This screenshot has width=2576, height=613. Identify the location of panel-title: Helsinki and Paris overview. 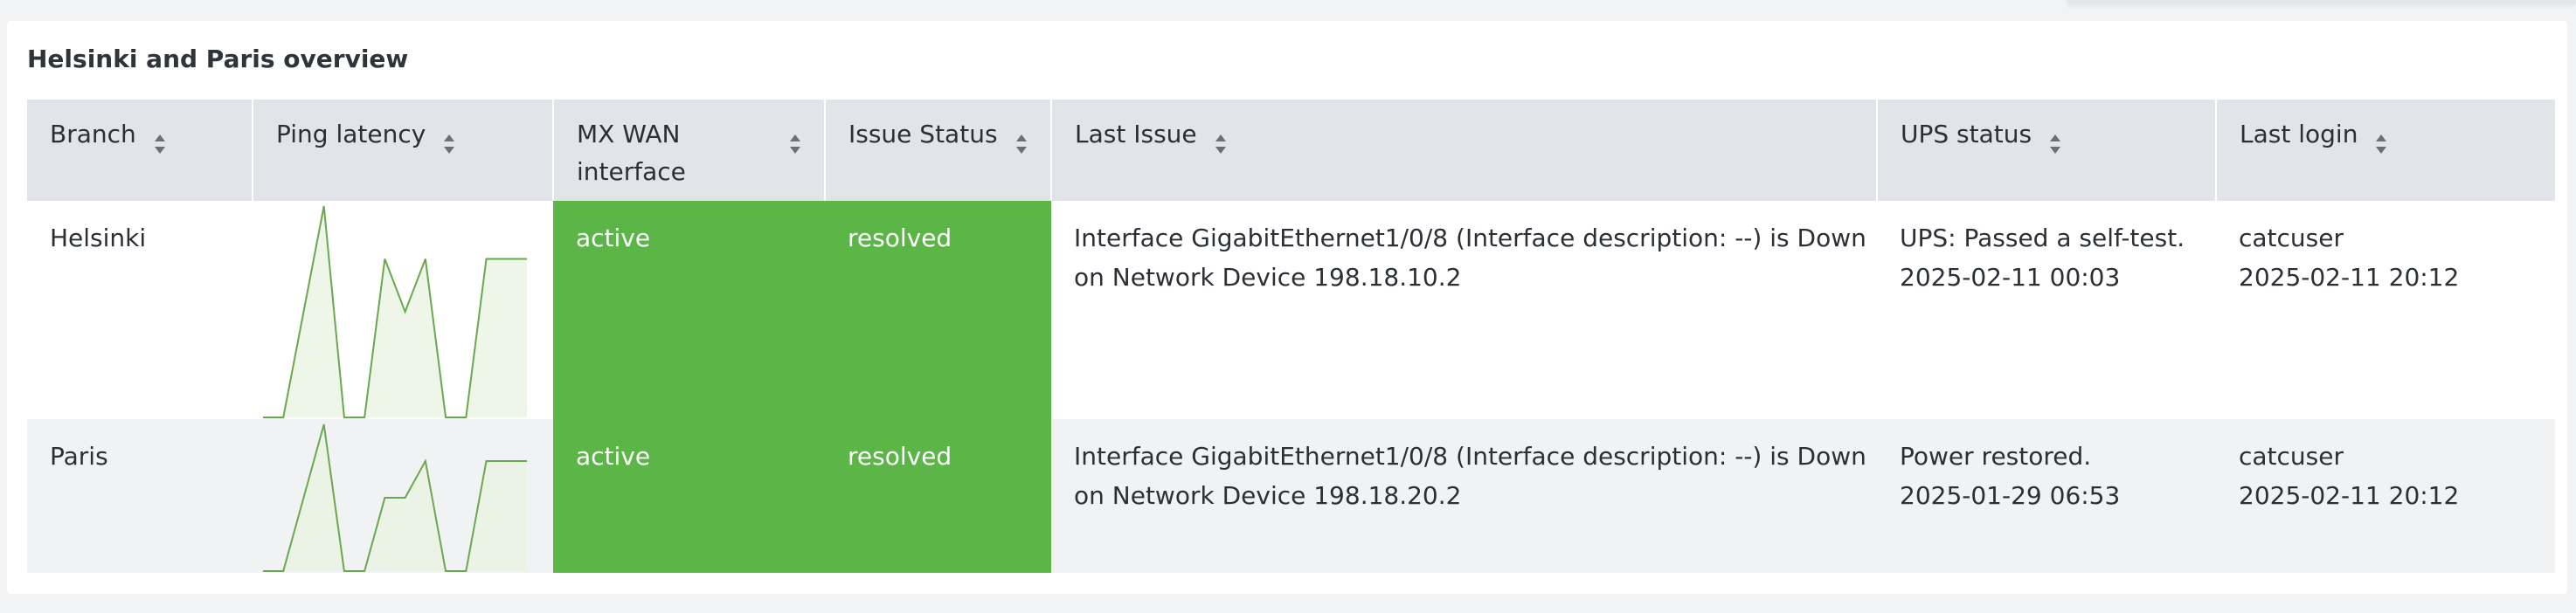
(218, 59).